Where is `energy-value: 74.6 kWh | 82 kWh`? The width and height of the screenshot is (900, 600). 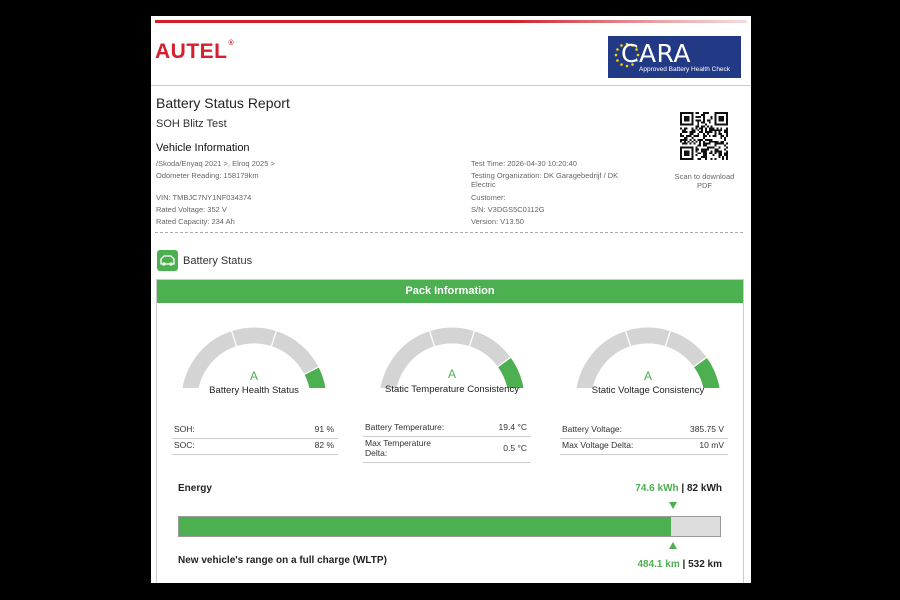 energy-value: 74.6 kWh | 82 kWh is located at coordinates (678, 488).